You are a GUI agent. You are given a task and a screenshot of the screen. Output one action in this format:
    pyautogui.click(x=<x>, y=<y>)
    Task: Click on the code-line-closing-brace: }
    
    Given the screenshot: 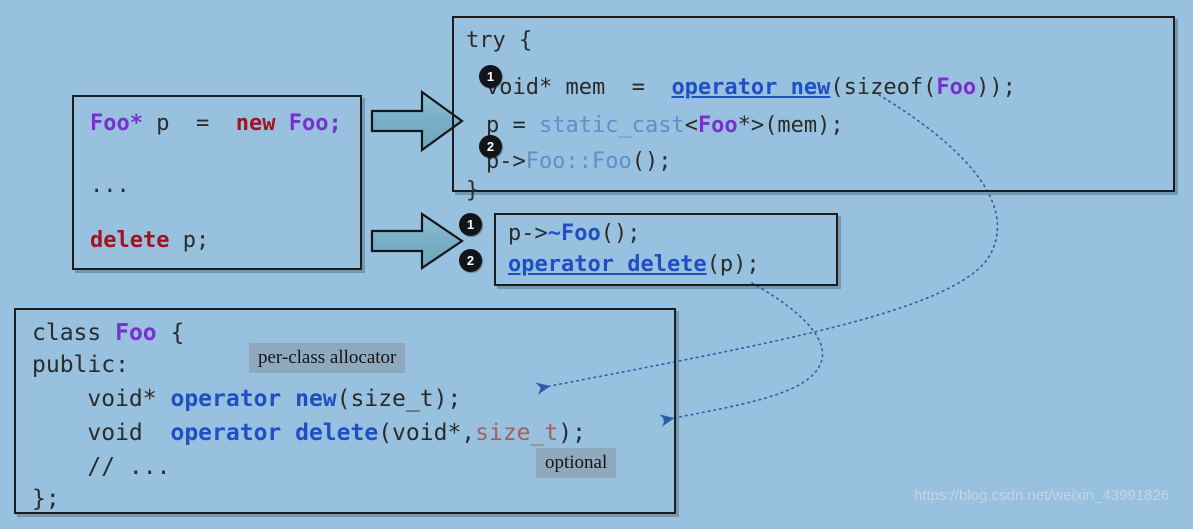 What is the action you would take?
    pyautogui.click(x=472, y=190)
    